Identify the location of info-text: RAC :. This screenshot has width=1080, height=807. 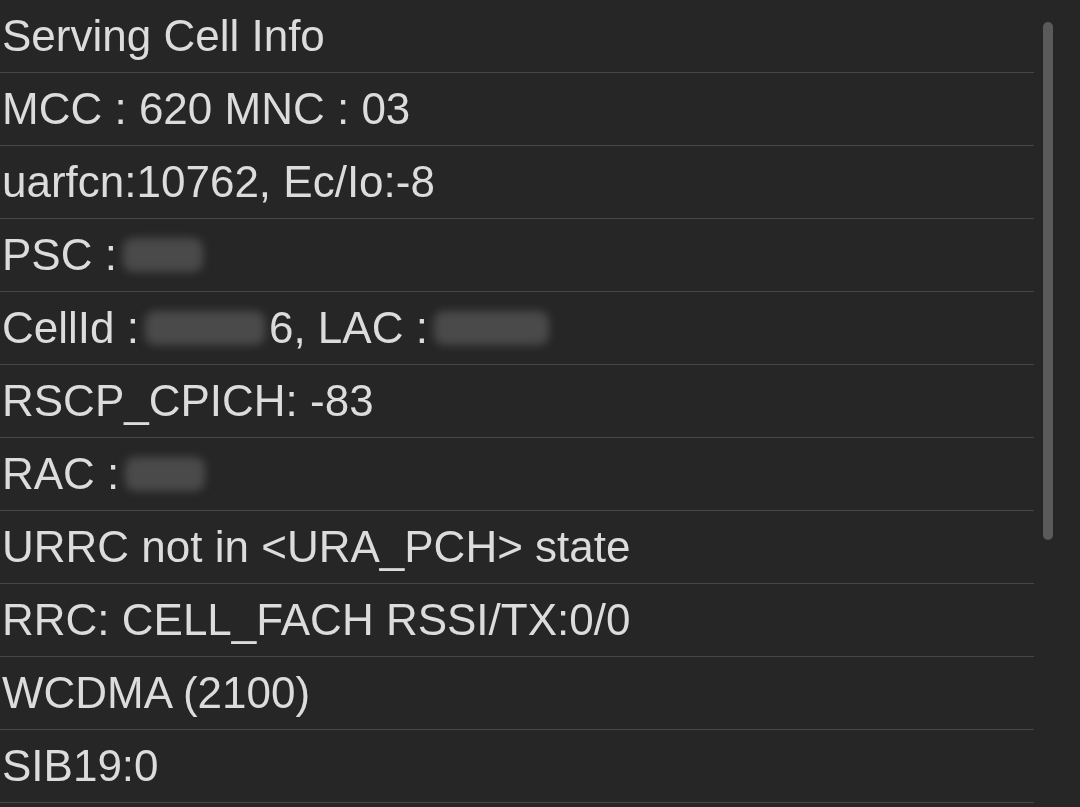
(61, 474).